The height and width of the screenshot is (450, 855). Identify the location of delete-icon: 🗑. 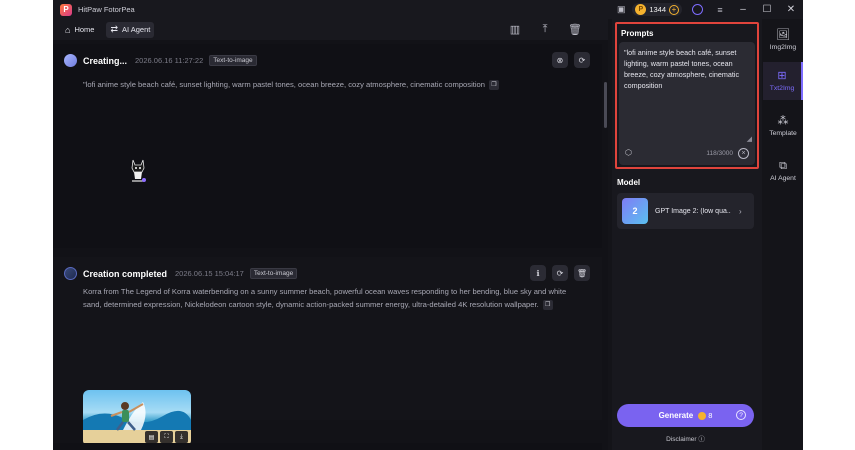
(582, 273).